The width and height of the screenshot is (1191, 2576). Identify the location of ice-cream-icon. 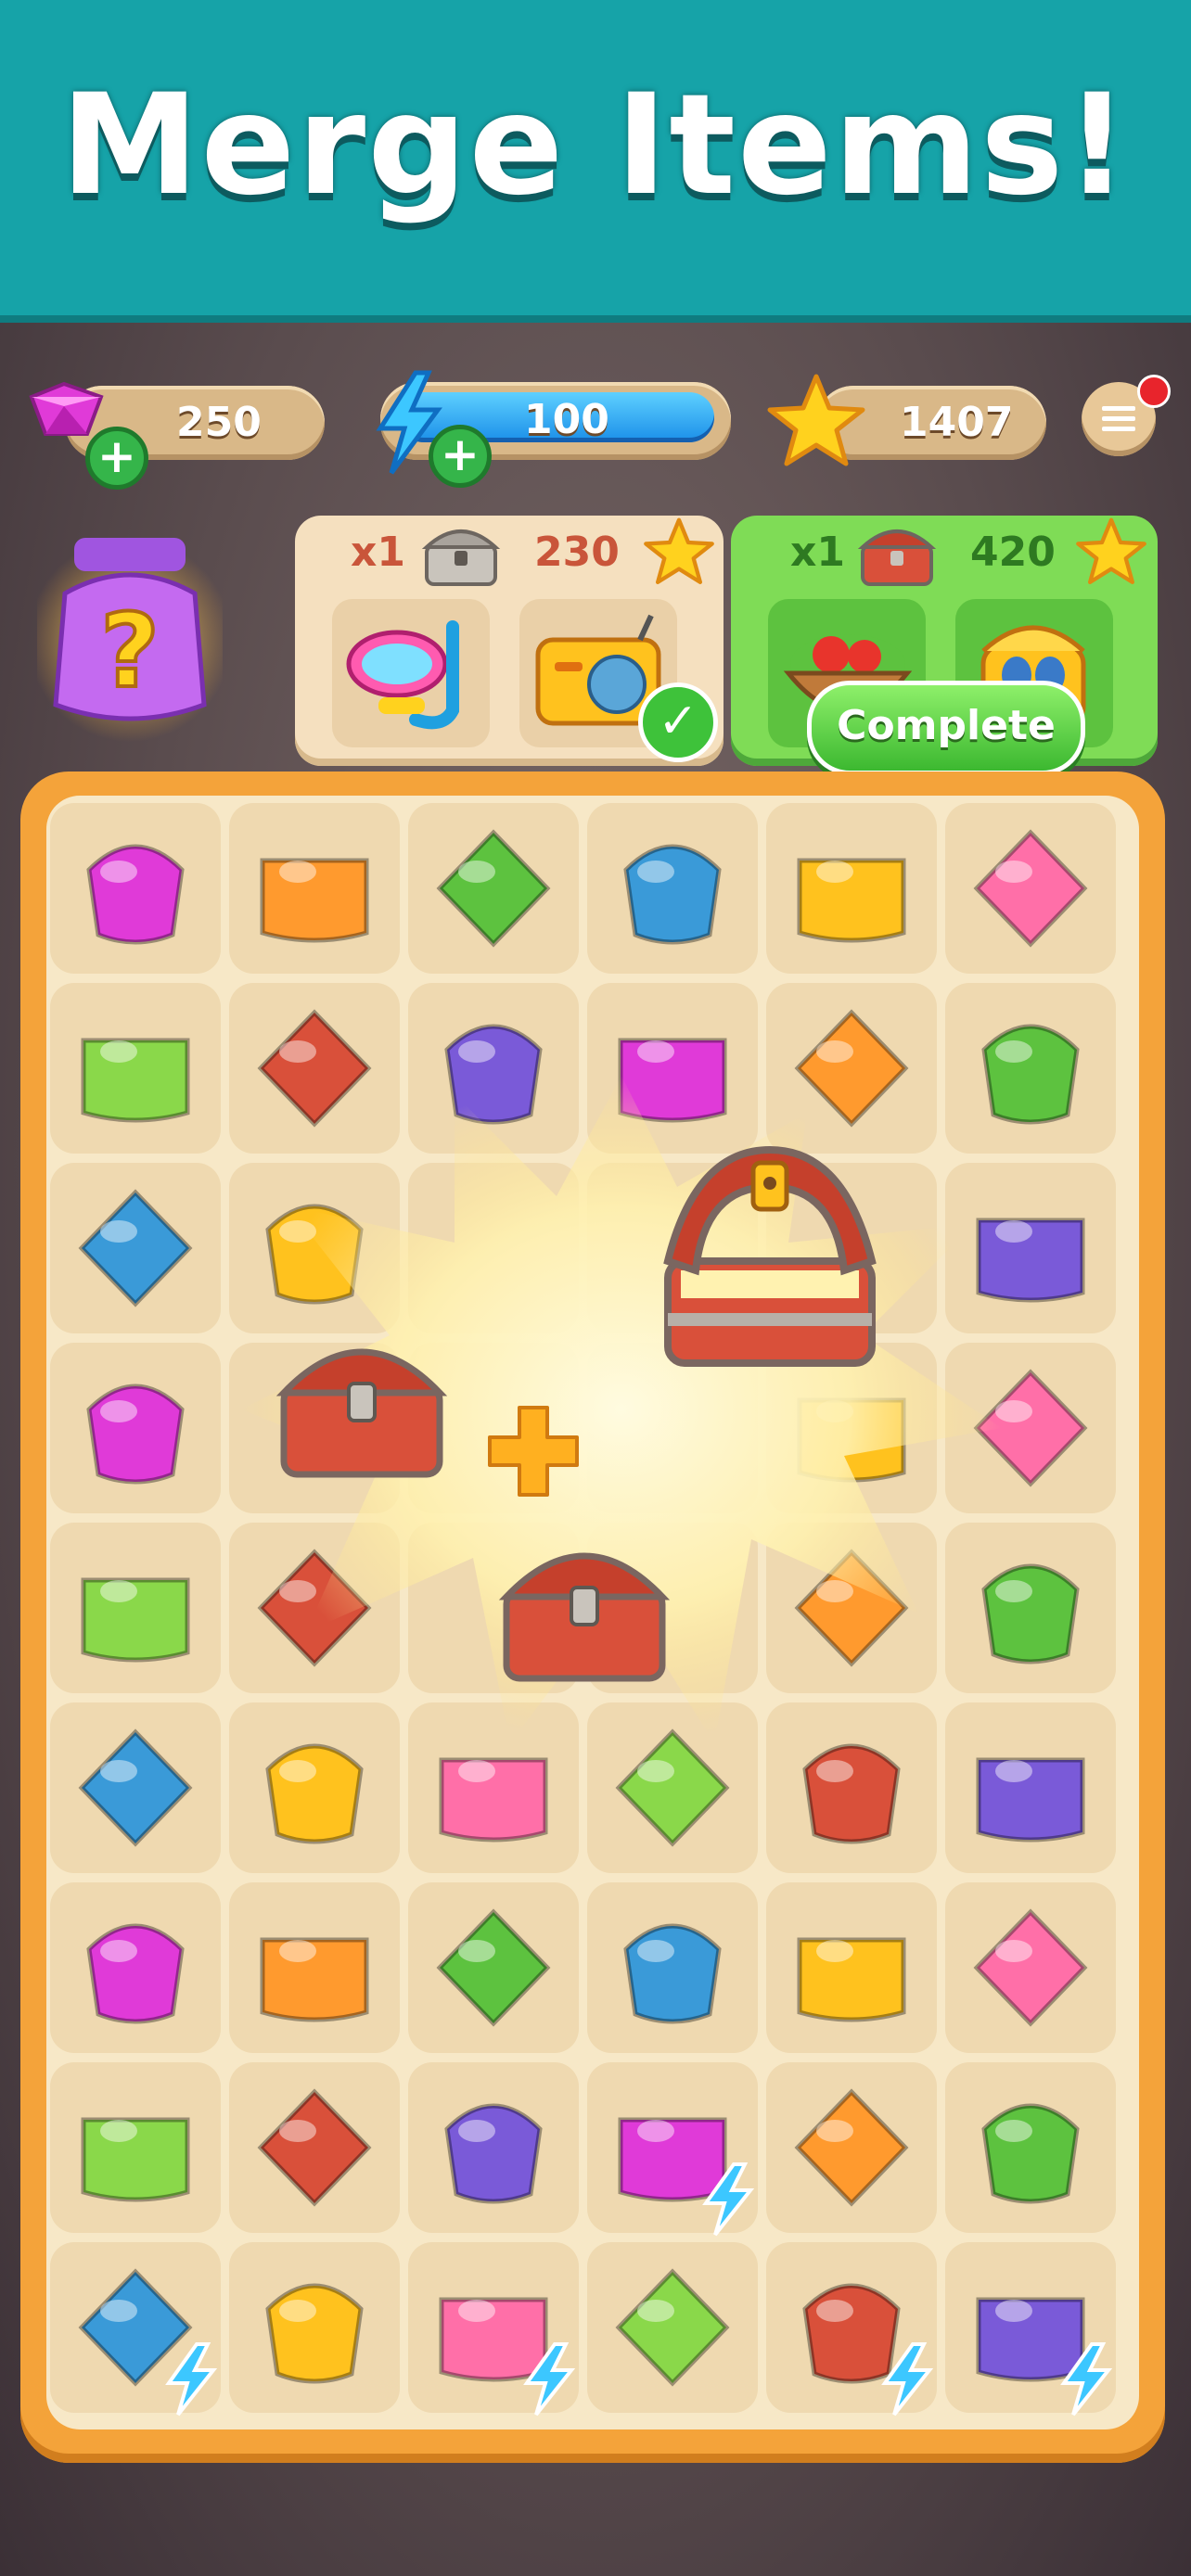
(135, 1608).